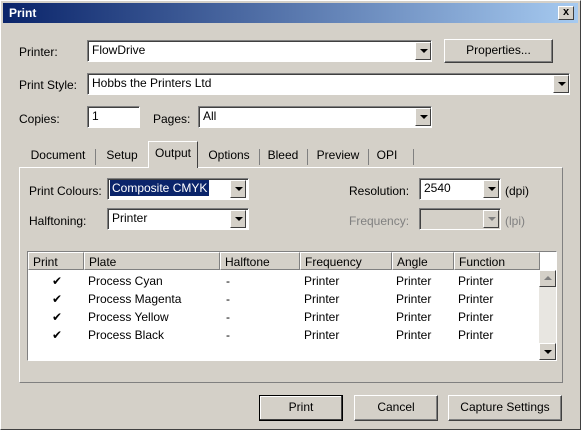  I want to click on frequency-label: Frequency:, so click(379, 221).